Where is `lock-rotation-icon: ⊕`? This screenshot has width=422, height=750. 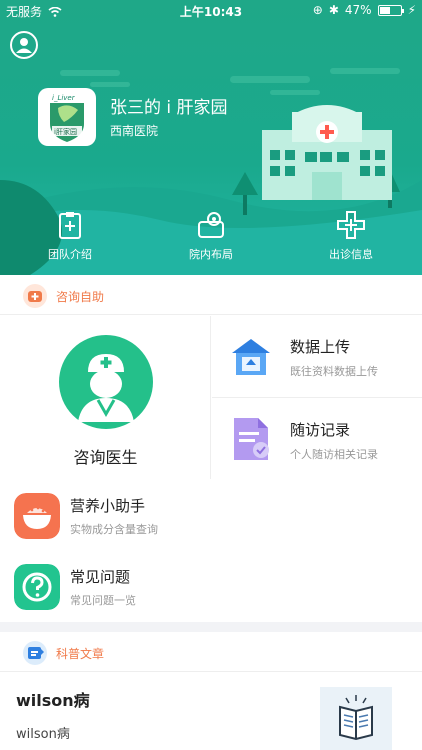 lock-rotation-icon: ⊕ is located at coordinates (317, 10).